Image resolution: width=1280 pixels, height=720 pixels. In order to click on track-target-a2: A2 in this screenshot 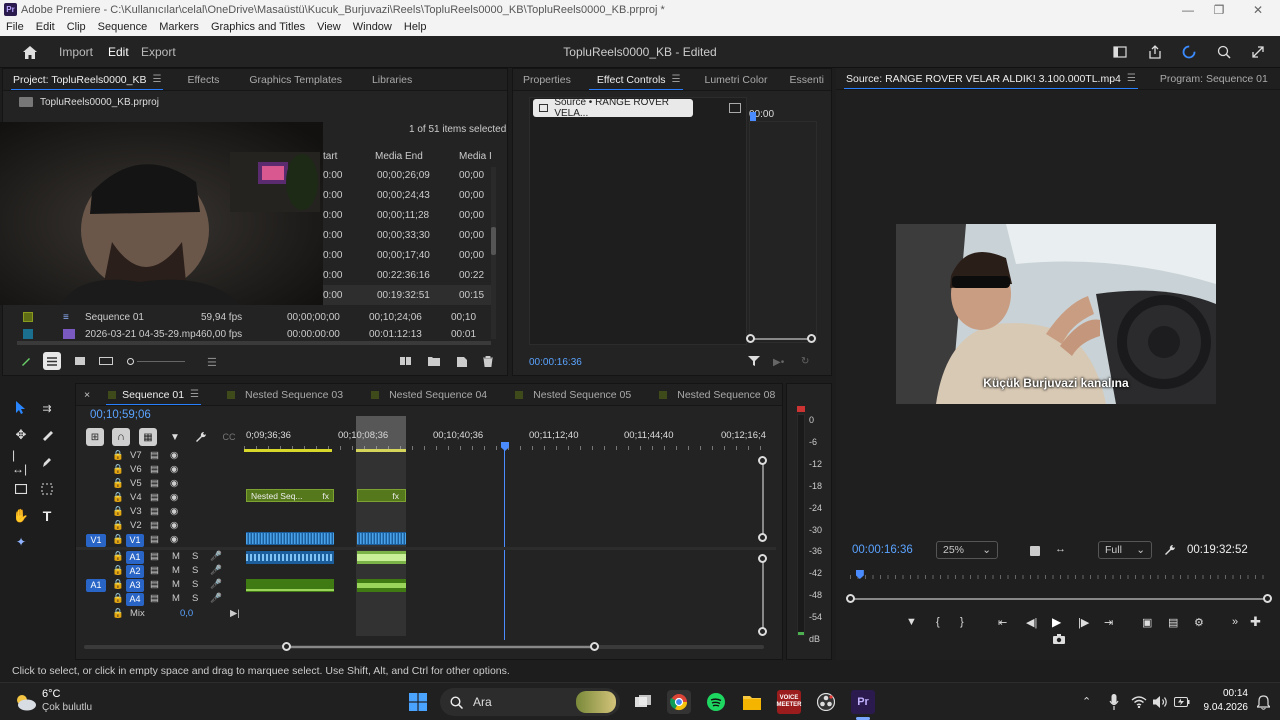, I will do `click(135, 571)`.